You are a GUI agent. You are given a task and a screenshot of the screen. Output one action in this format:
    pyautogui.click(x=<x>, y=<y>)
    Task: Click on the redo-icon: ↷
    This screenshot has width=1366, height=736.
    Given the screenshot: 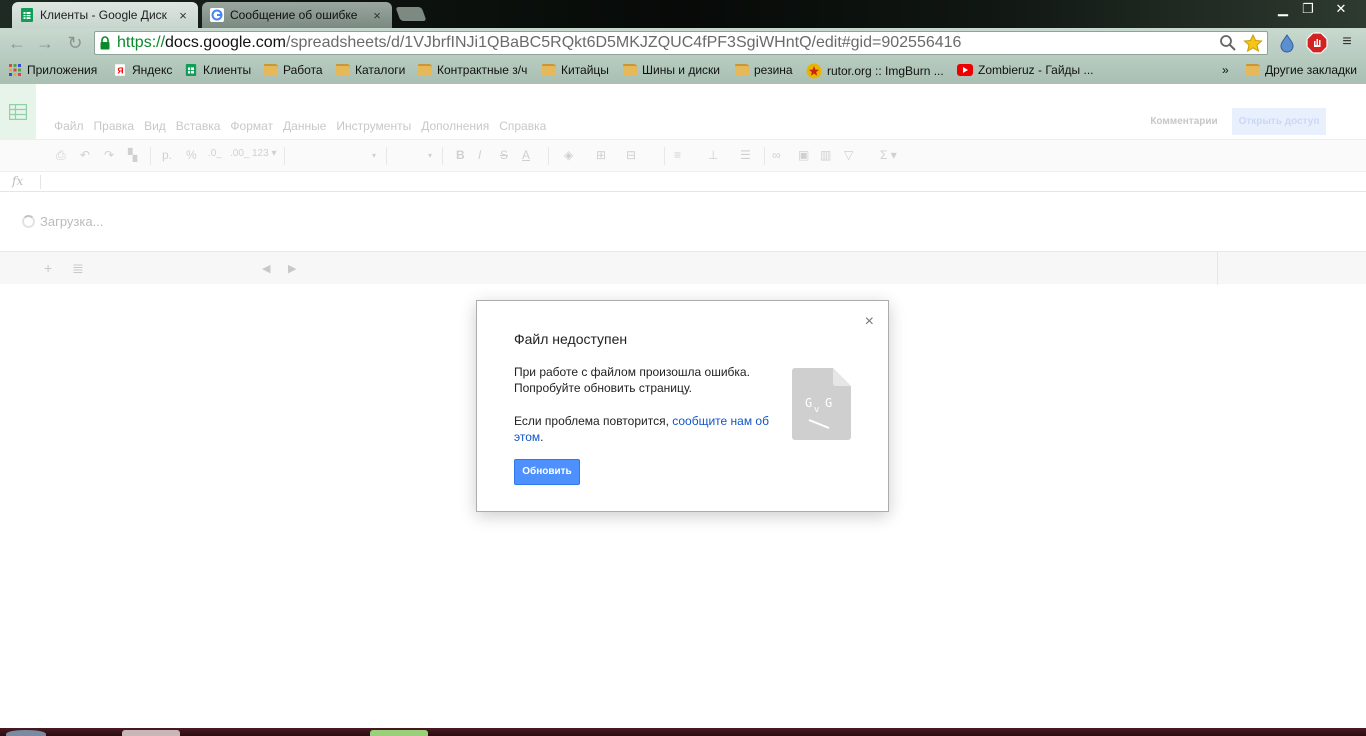 What is the action you would take?
    pyautogui.click(x=109, y=155)
    